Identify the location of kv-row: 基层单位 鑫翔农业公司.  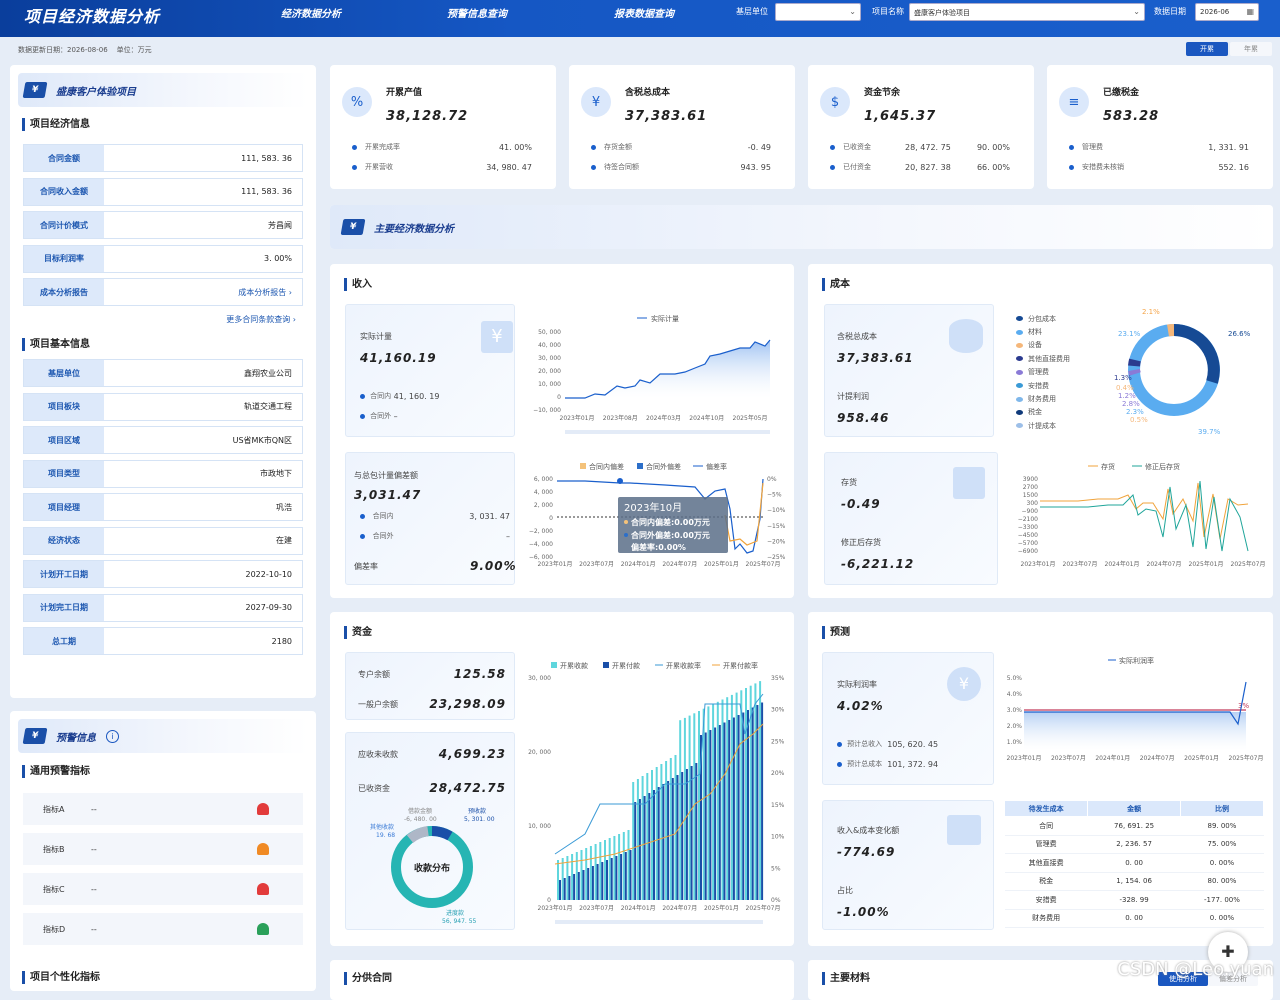
(163, 373).